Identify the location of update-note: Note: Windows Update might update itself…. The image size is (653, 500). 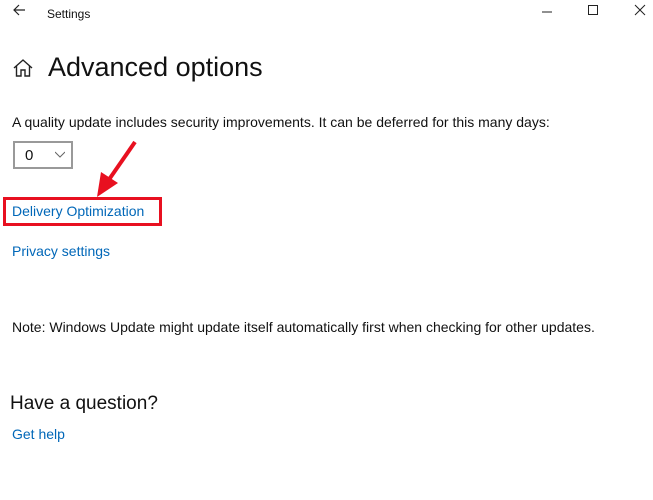
(303, 327).